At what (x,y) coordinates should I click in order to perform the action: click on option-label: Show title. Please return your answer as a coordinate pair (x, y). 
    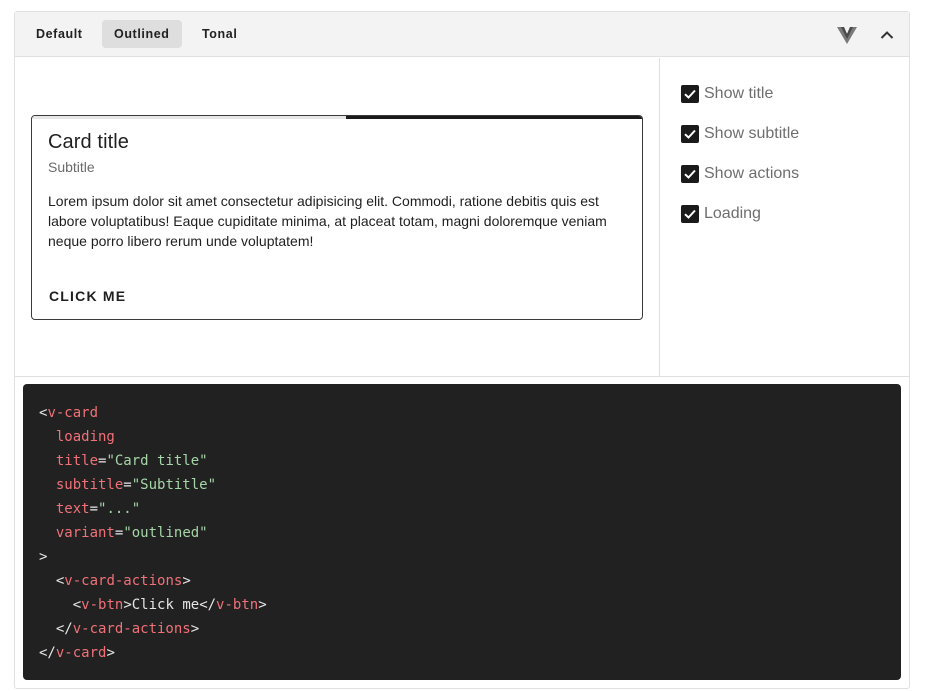
    Looking at the image, I should click on (739, 93).